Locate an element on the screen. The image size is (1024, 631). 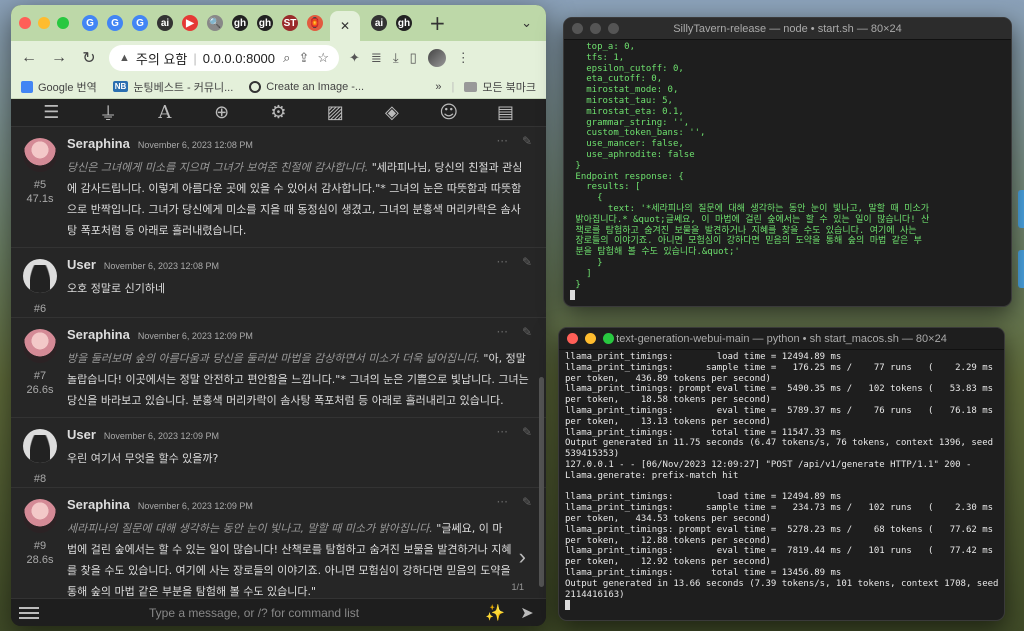
menu-kebab-icon: ⋮ is located at coordinates (463, 58).